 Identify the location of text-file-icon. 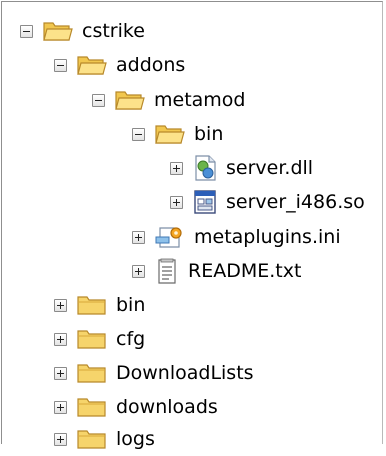
(167, 271).